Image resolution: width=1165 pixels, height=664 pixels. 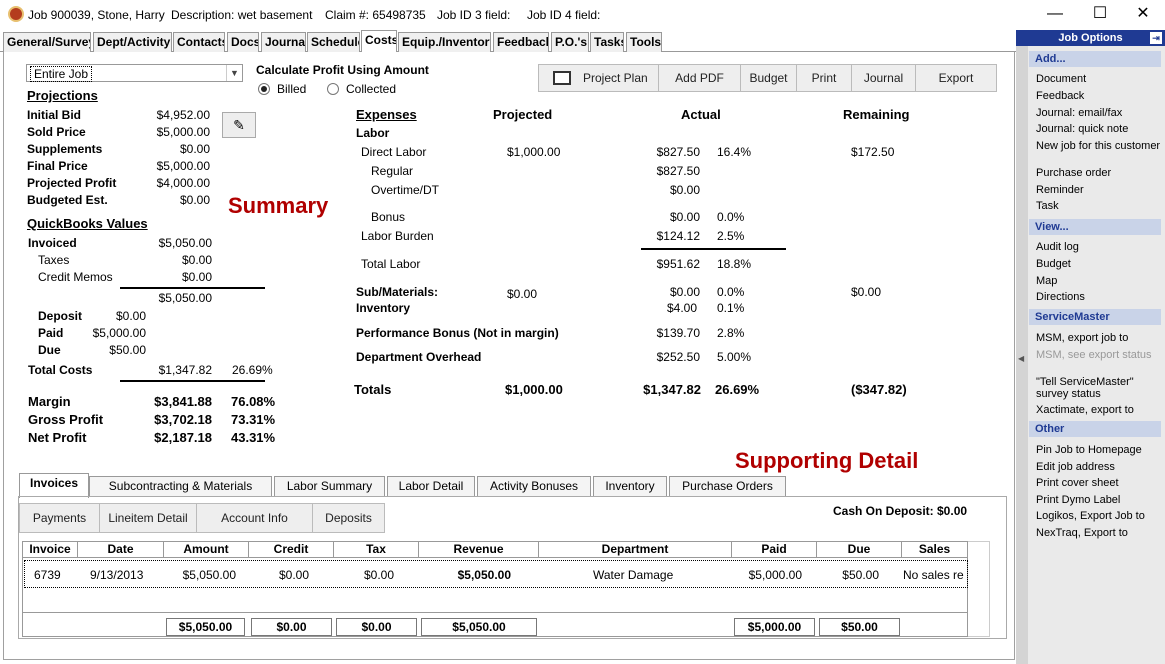 I want to click on tab-schedule: Schedule, so click(x=333, y=42).